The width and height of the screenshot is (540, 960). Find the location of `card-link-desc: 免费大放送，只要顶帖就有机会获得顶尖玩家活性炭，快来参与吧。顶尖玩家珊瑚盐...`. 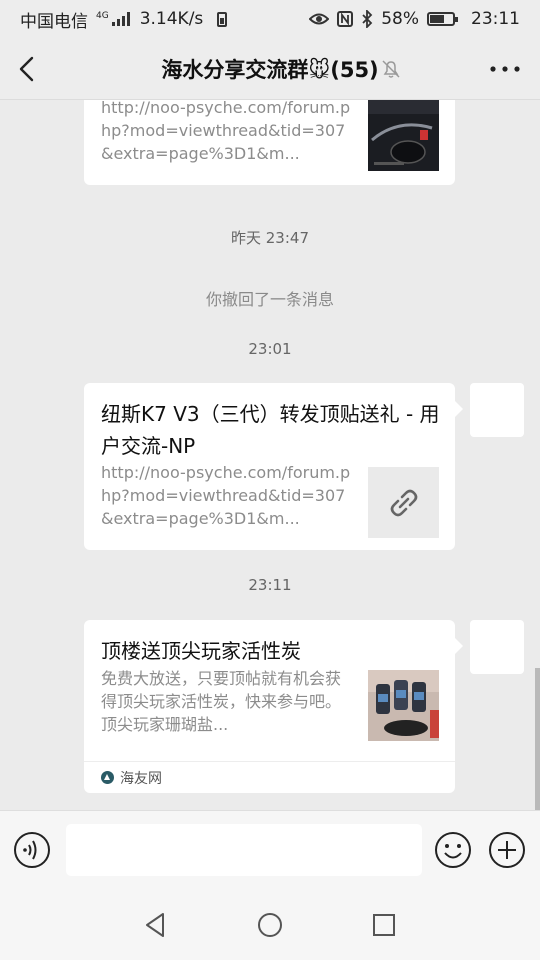

card-link-desc: 免费大放送，只要顶帖就有机会获得顶尖玩家活性炭，快来参与吧。顶尖玩家珊瑚盐... is located at coordinates (221, 701).